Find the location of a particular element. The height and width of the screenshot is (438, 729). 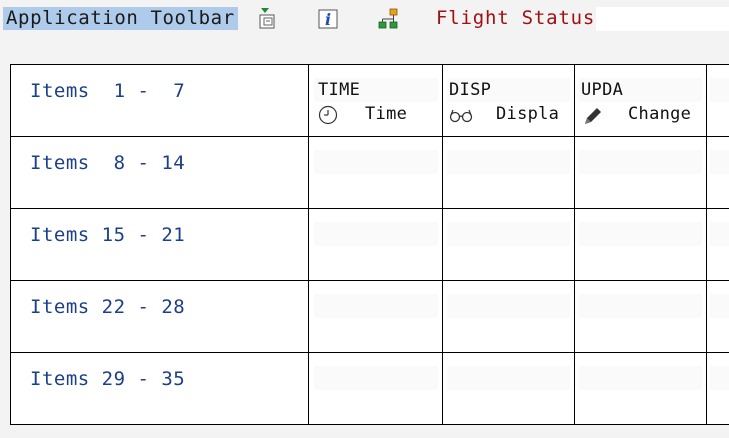

column-key-disp: DISP is located at coordinates (470, 90).